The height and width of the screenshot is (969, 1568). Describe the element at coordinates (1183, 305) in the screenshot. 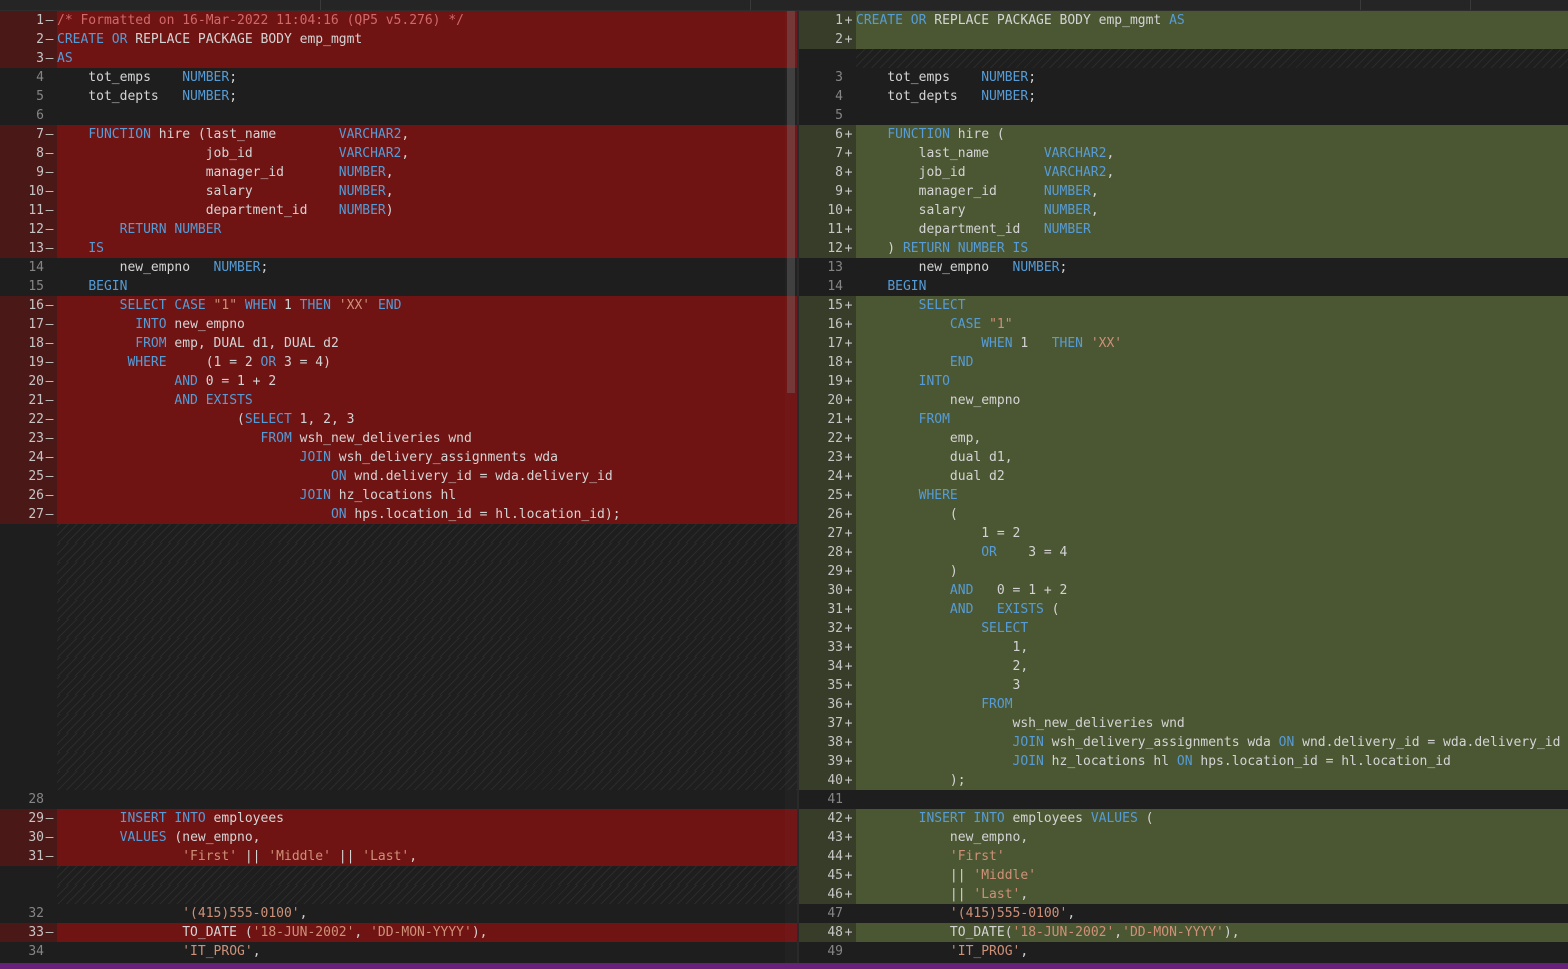

I see `code-line: 15 + SELECT` at that location.